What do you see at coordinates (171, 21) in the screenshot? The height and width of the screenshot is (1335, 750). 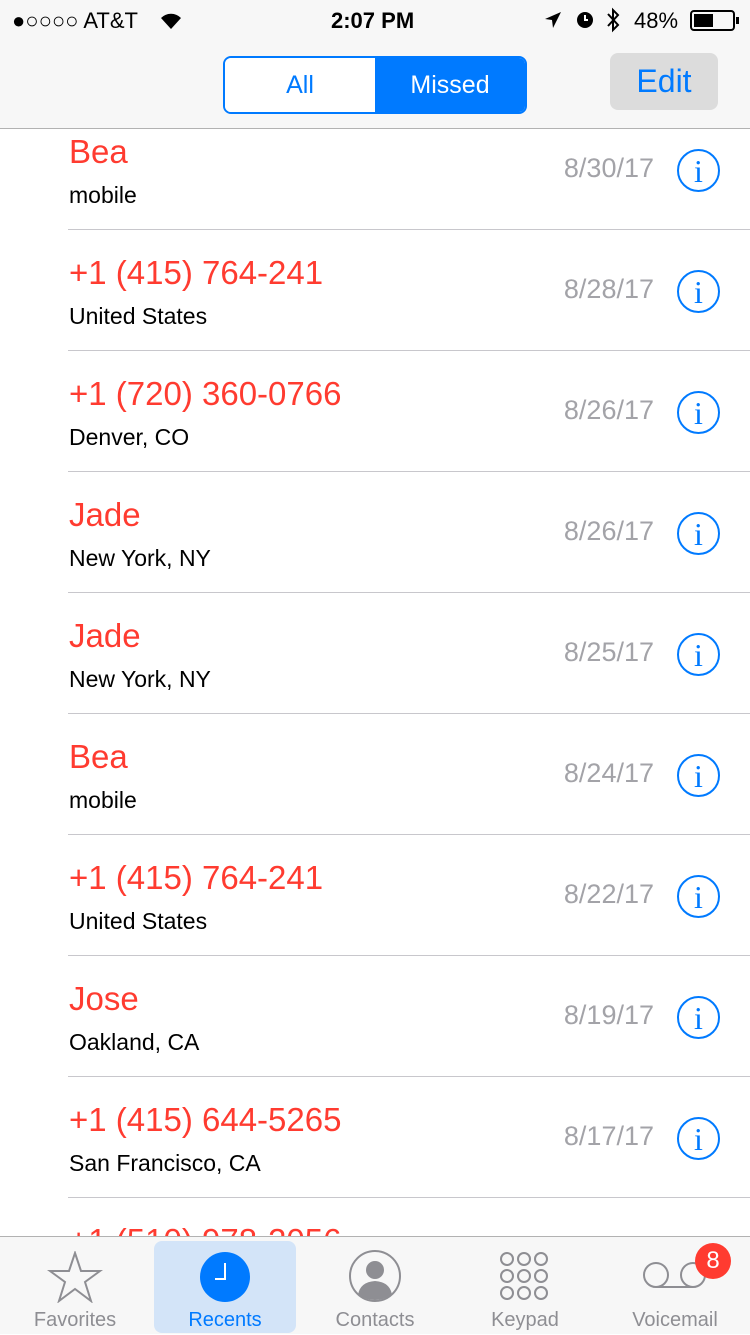 I see `wifi-icon` at bounding box center [171, 21].